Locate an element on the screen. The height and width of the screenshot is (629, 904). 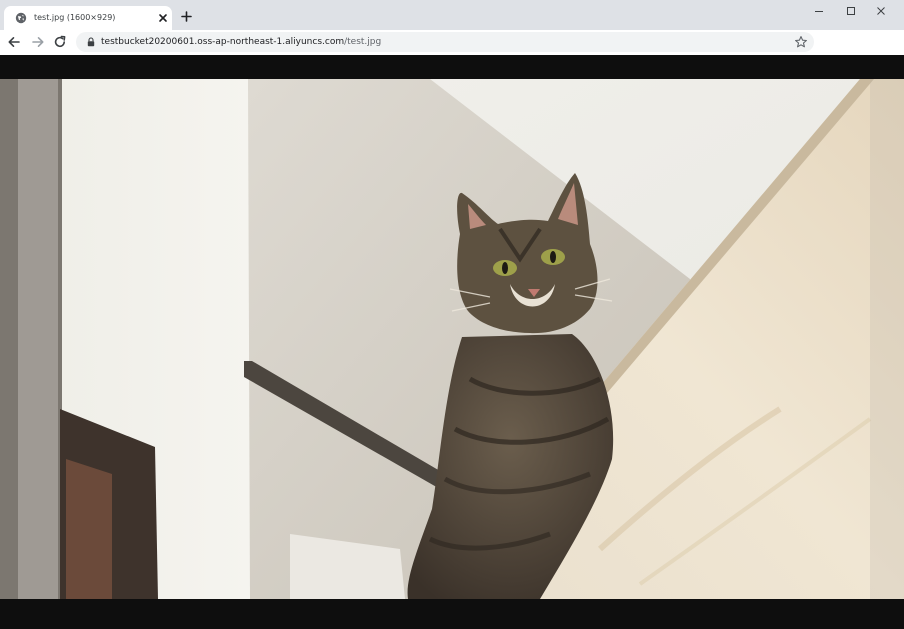
url-path: /test.jpg is located at coordinates (363, 42).